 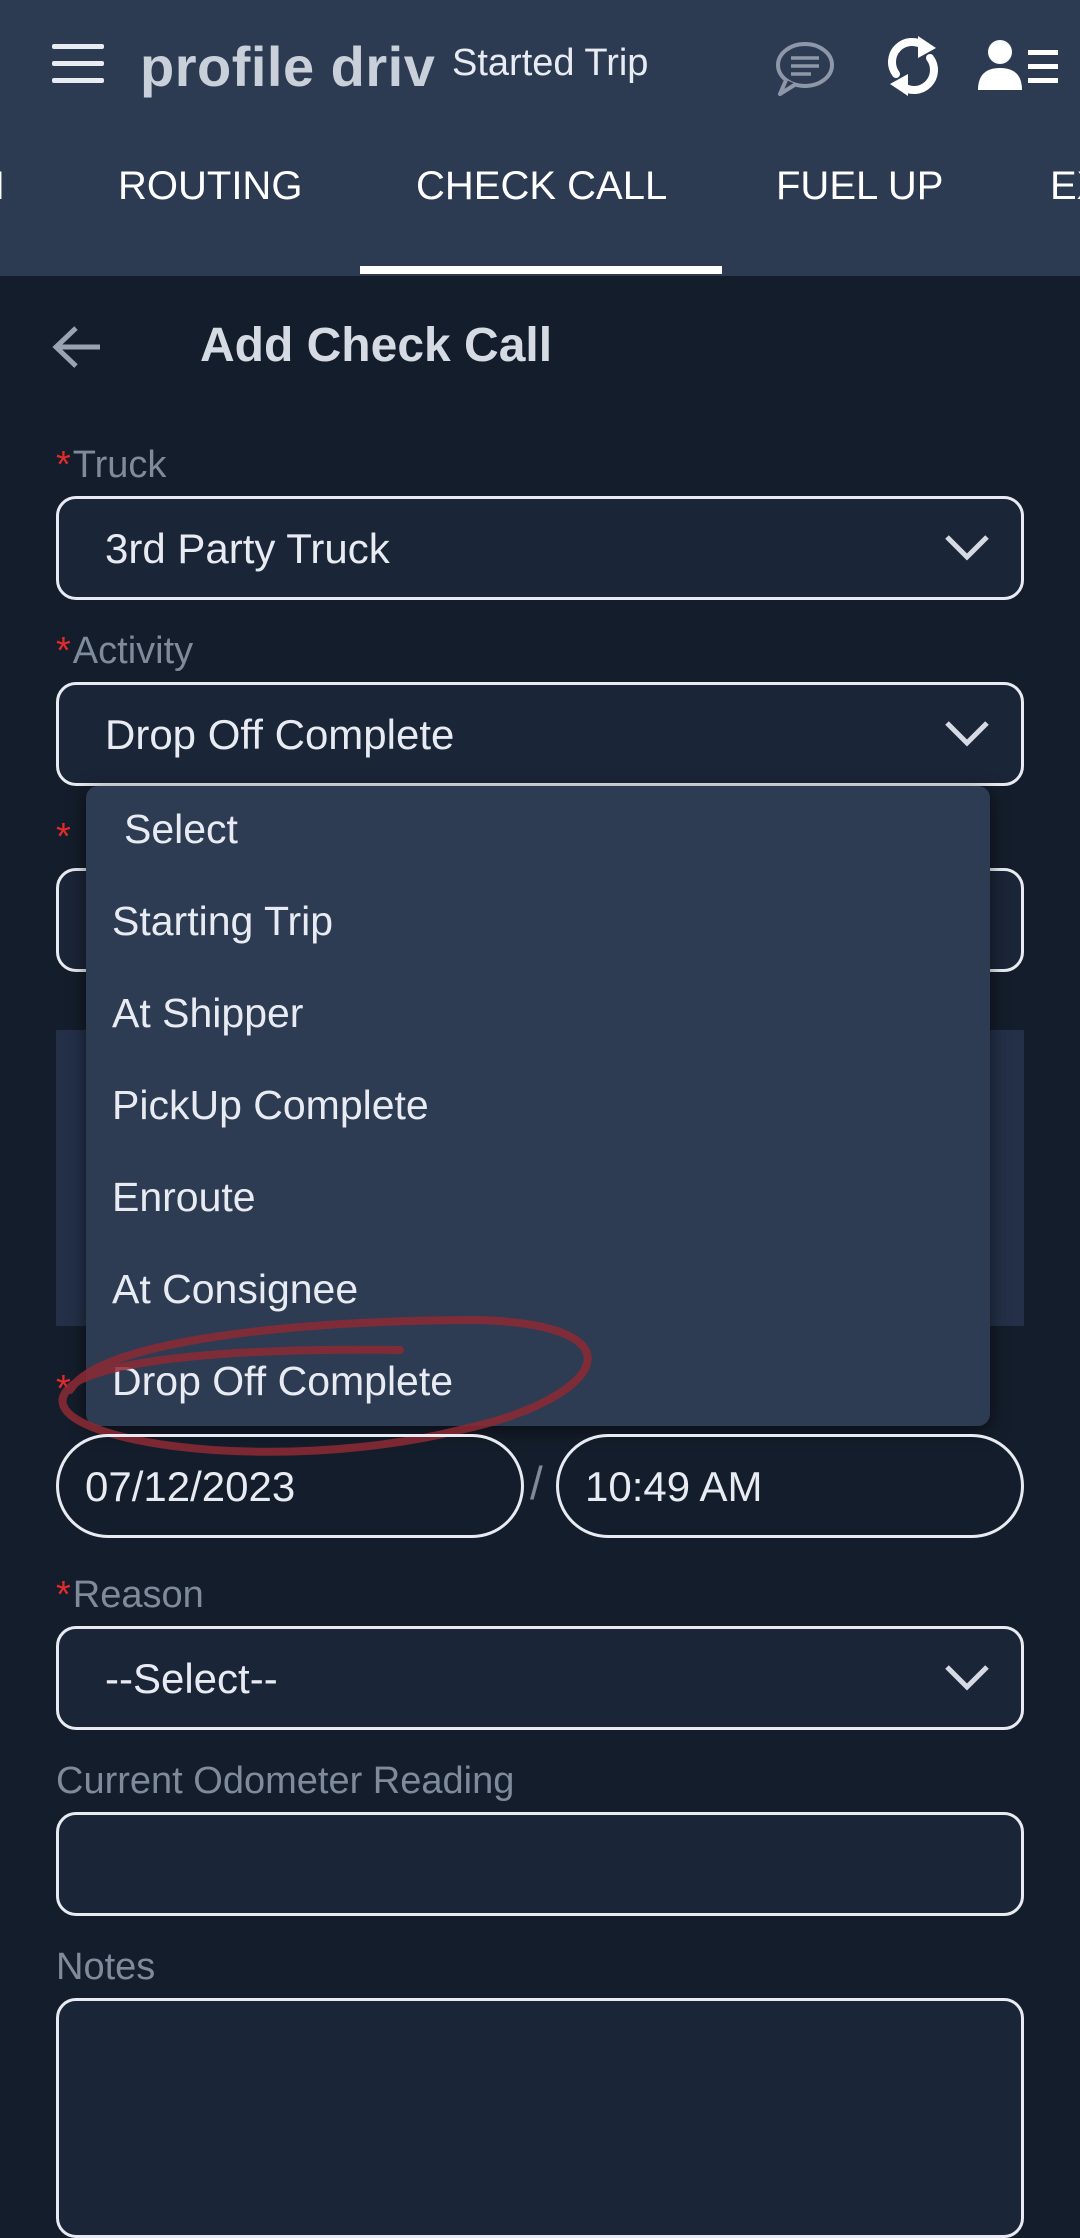 What do you see at coordinates (540, 2118) in the screenshot?
I see `notes-textarea` at bounding box center [540, 2118].